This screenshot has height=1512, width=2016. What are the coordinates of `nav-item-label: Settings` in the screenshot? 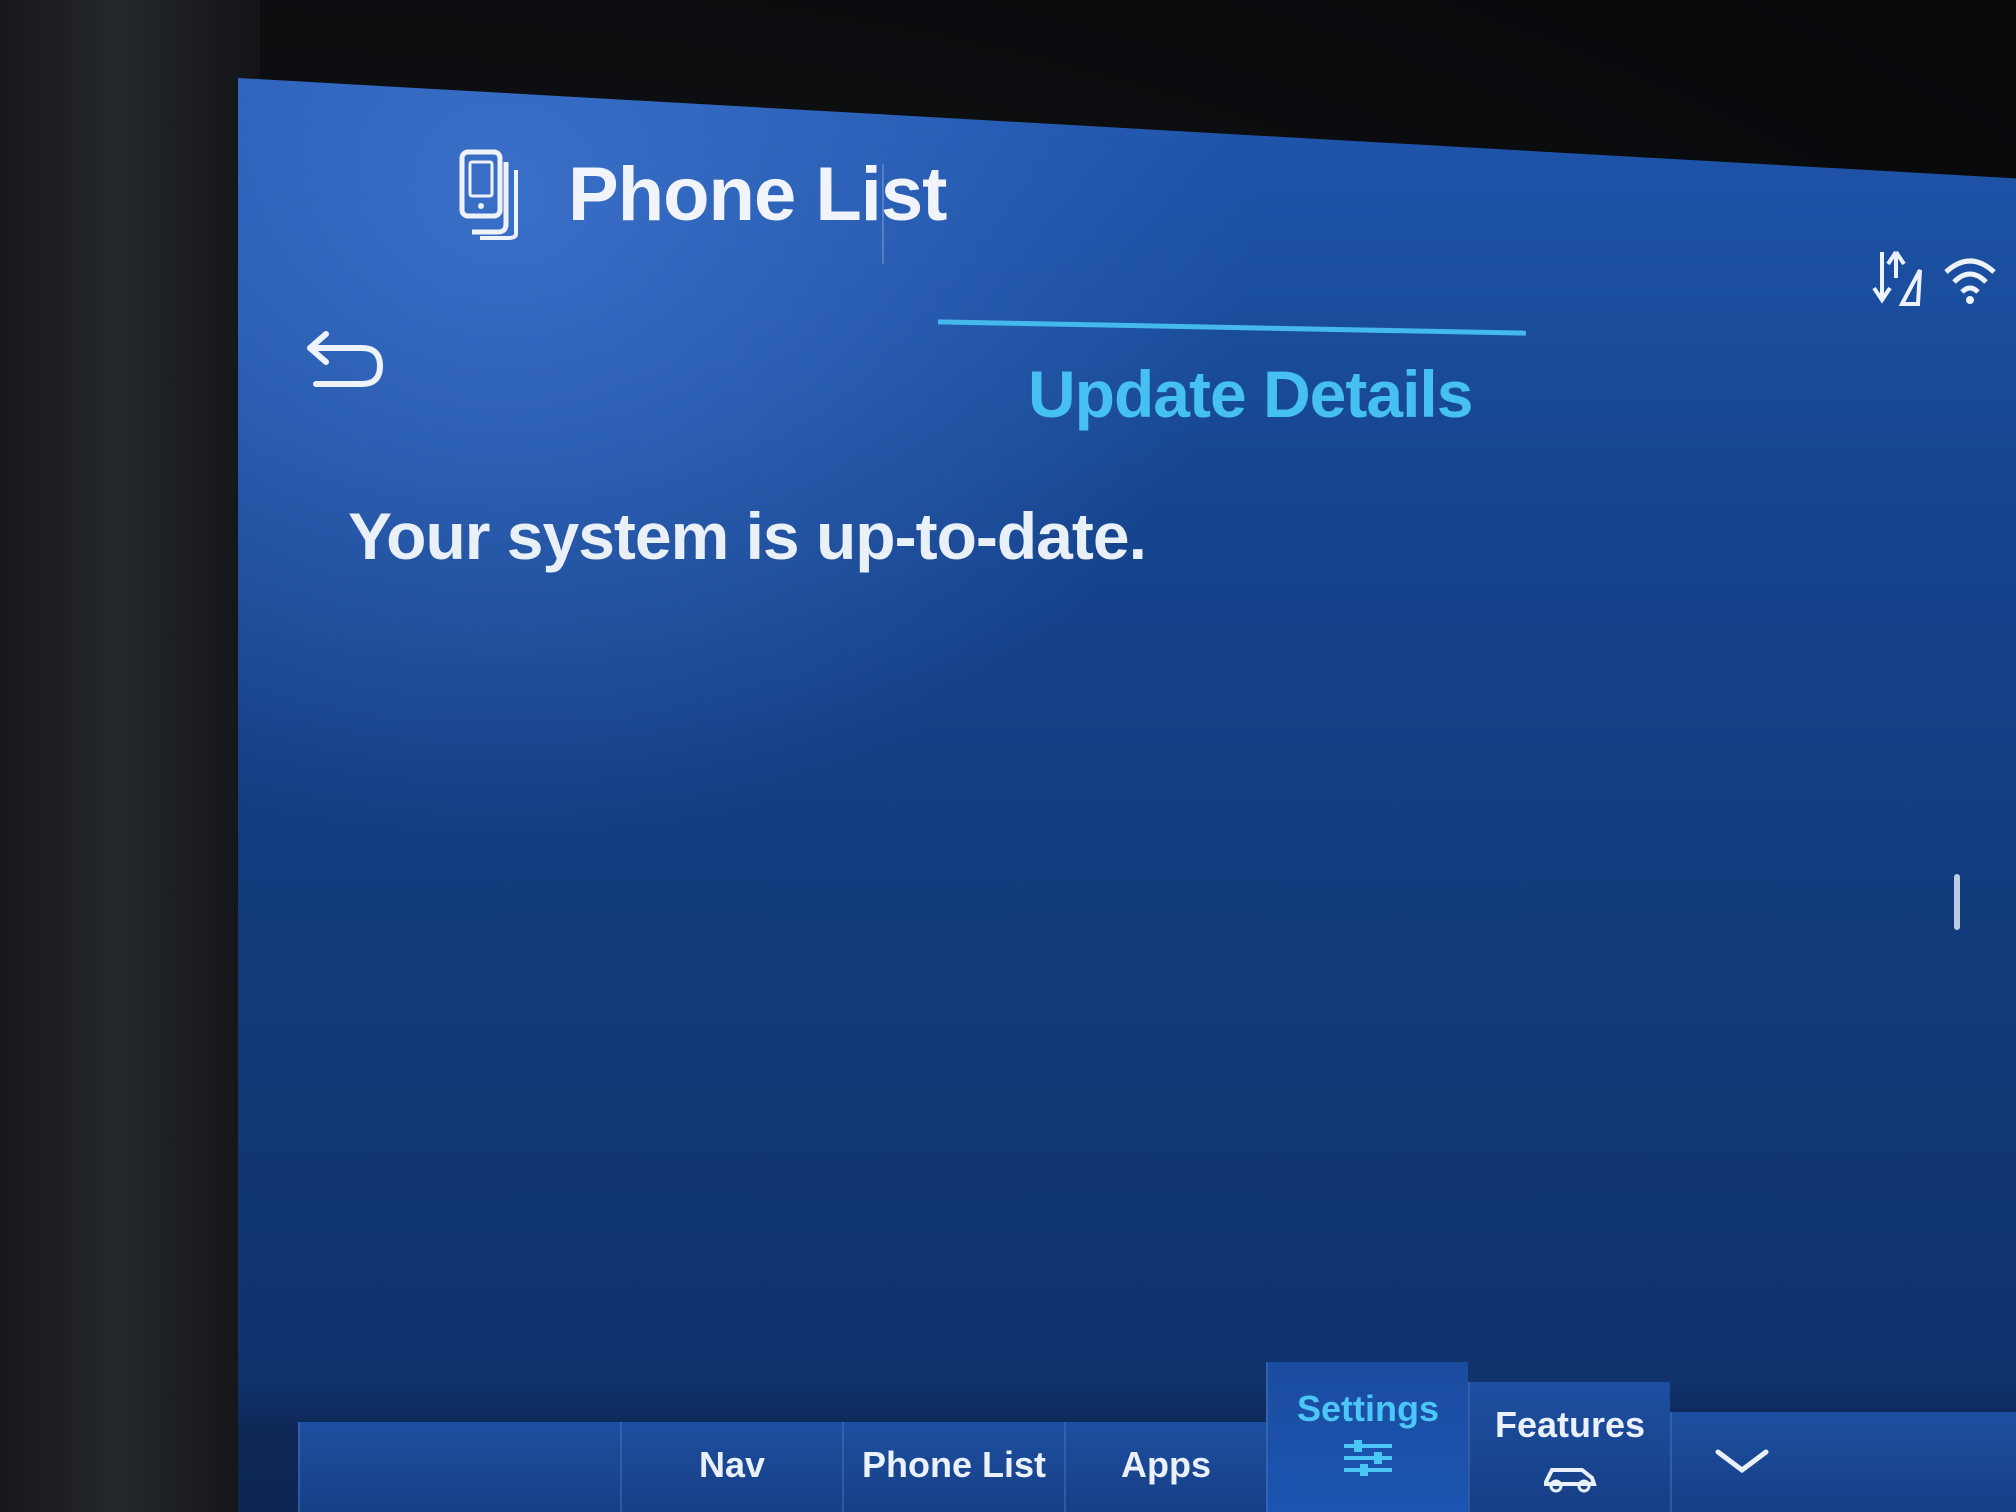 It's located at (1367, 1408).